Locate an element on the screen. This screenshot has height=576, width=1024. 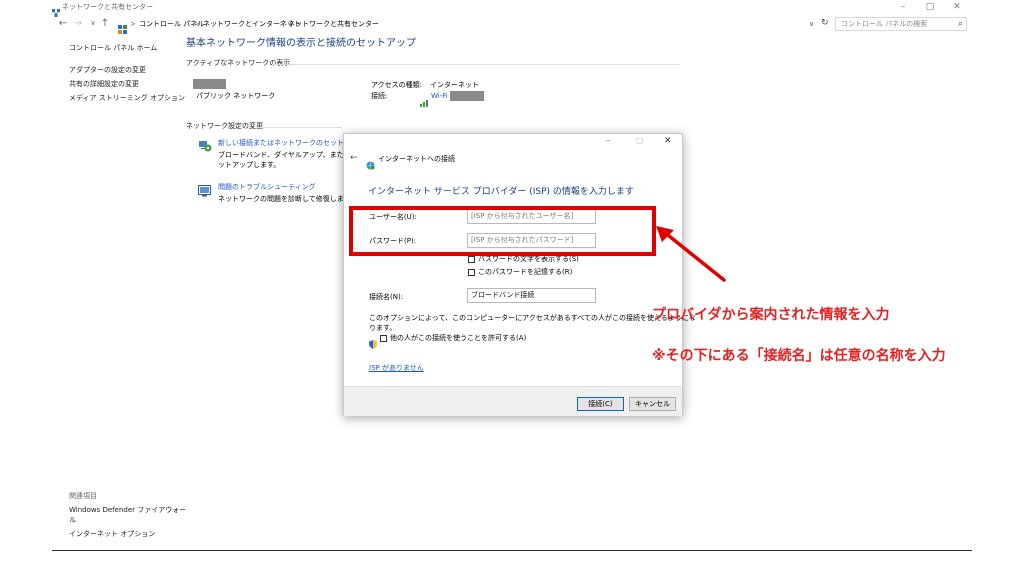
redacted-ssid is located at coordinates (467, 96).